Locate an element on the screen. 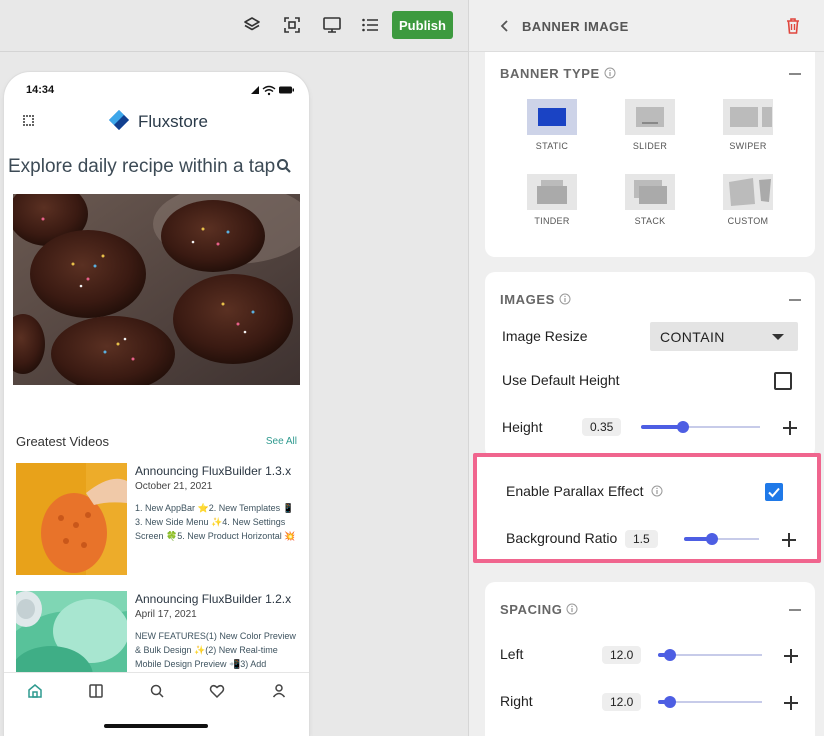 Image resolution: width=824 pixels, height=736 pixels. video-title: Announcing FluxBuilder 1.3.x is located at coordinates (213, 471).